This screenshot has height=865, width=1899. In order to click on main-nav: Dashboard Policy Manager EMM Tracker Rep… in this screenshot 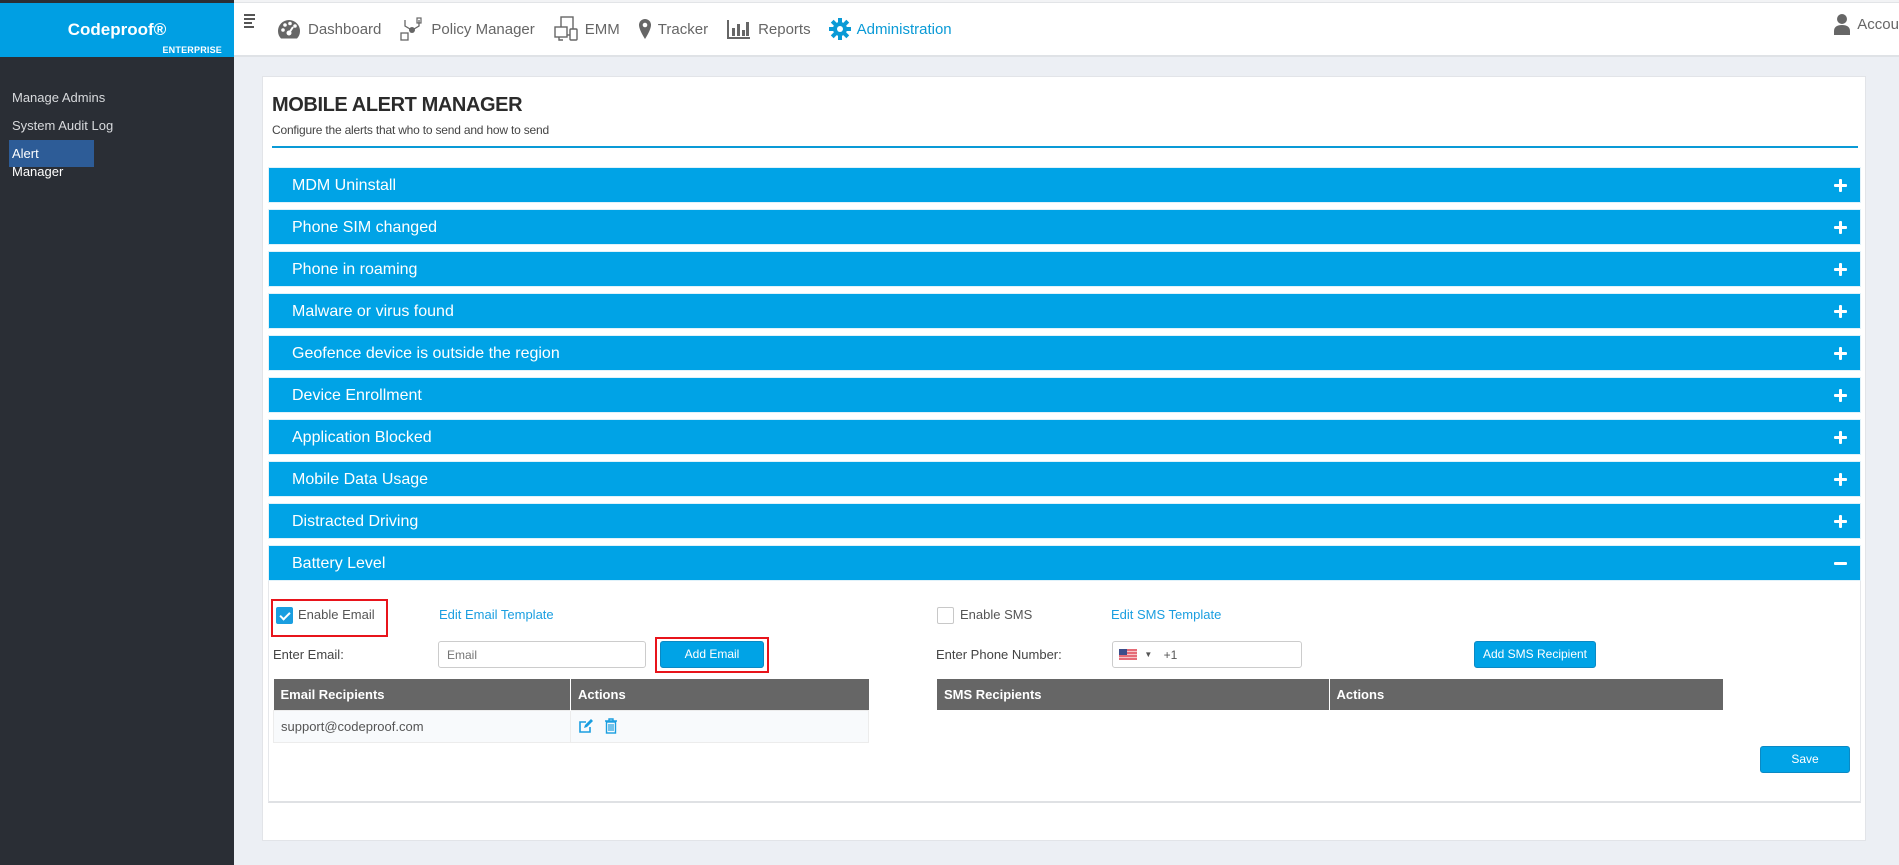, I will do `click(623, 29)`.